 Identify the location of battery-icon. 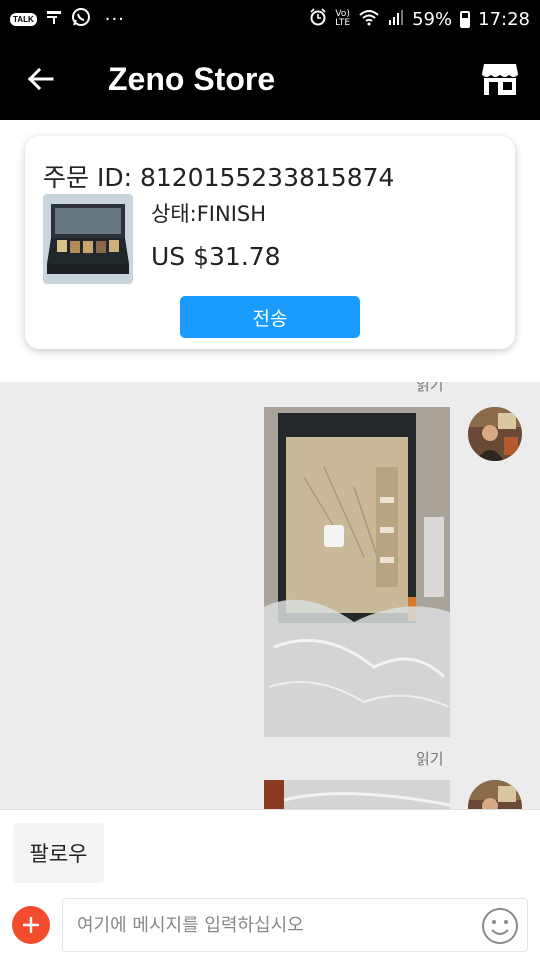
(465, 19).